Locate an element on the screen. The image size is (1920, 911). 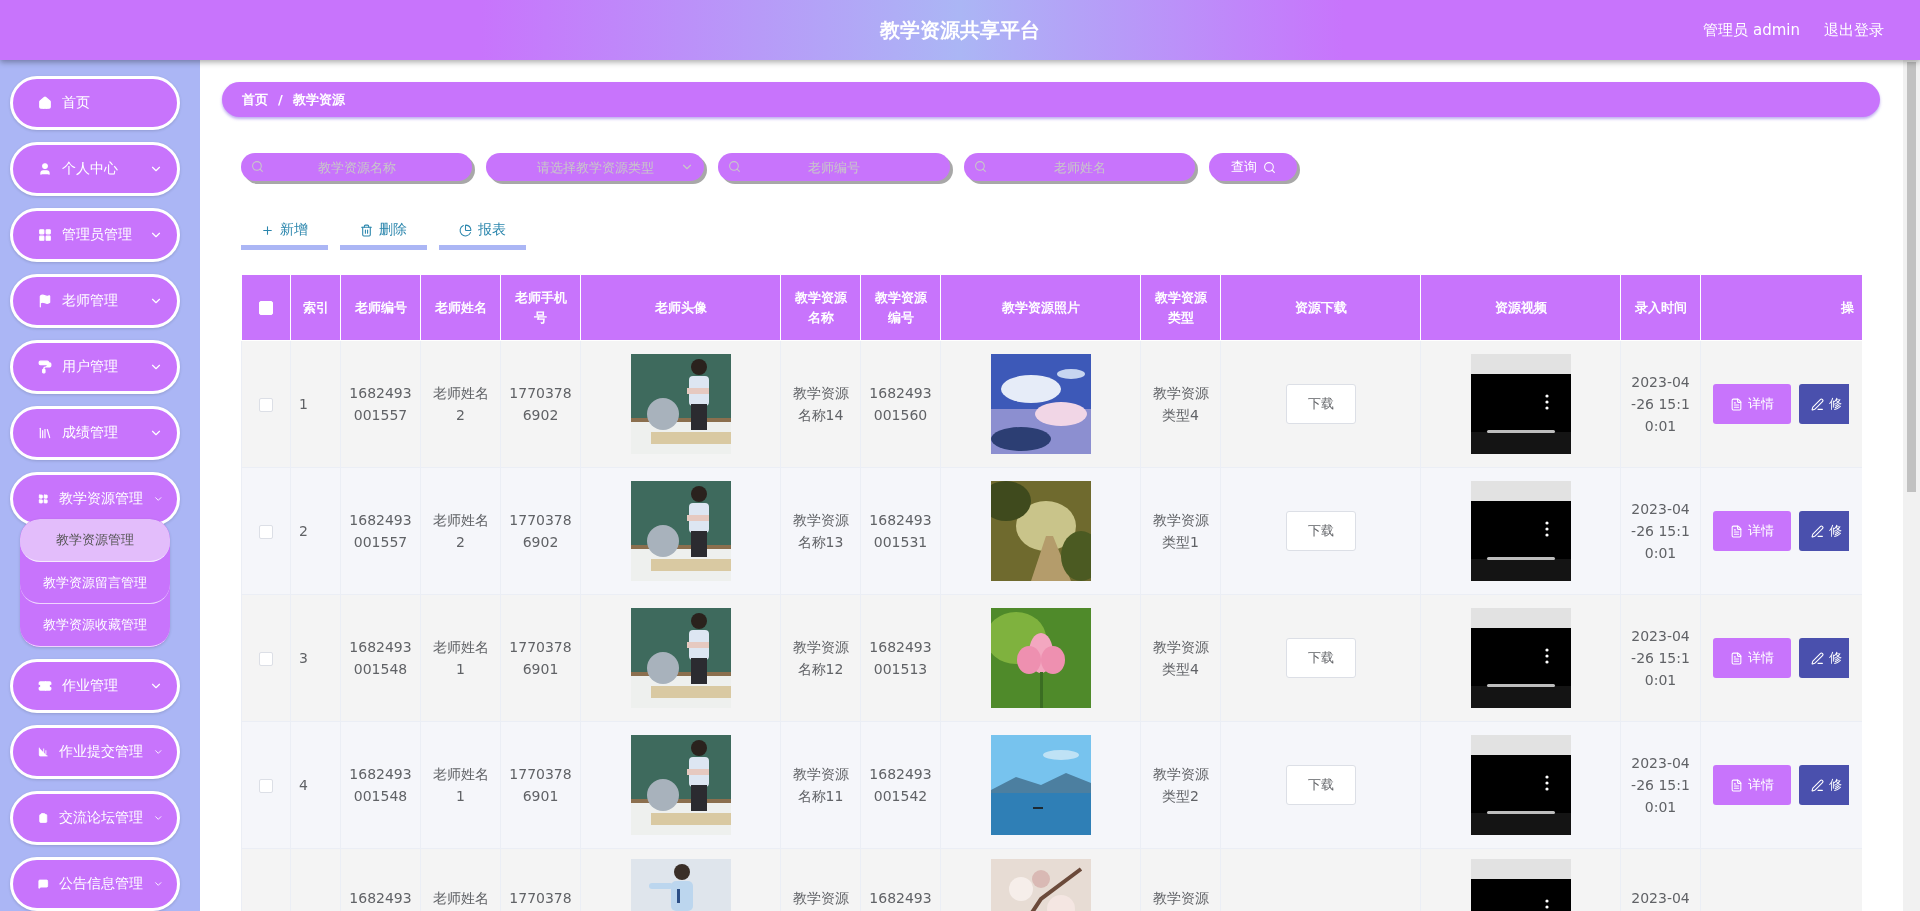
type-select: 请选择教学资源类型 is located at coordinates (595, 167).